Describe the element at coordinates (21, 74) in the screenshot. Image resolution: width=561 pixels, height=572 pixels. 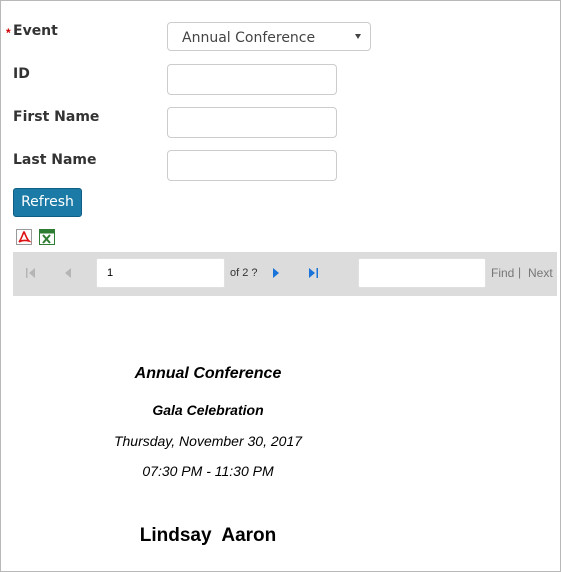
I see `id-label: ID` at that location.